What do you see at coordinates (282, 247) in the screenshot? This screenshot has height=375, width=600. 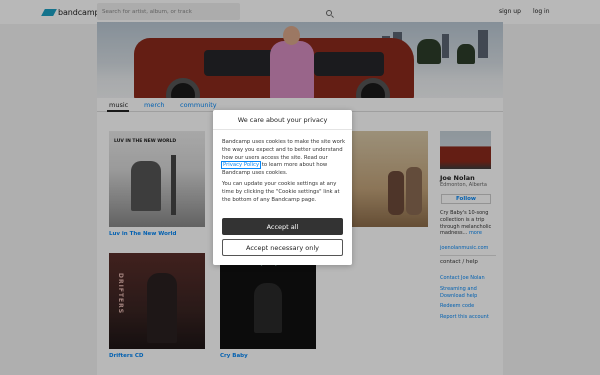 I see `accept-necessary-button: Accept necessary only` at bounding box center [282, 247].